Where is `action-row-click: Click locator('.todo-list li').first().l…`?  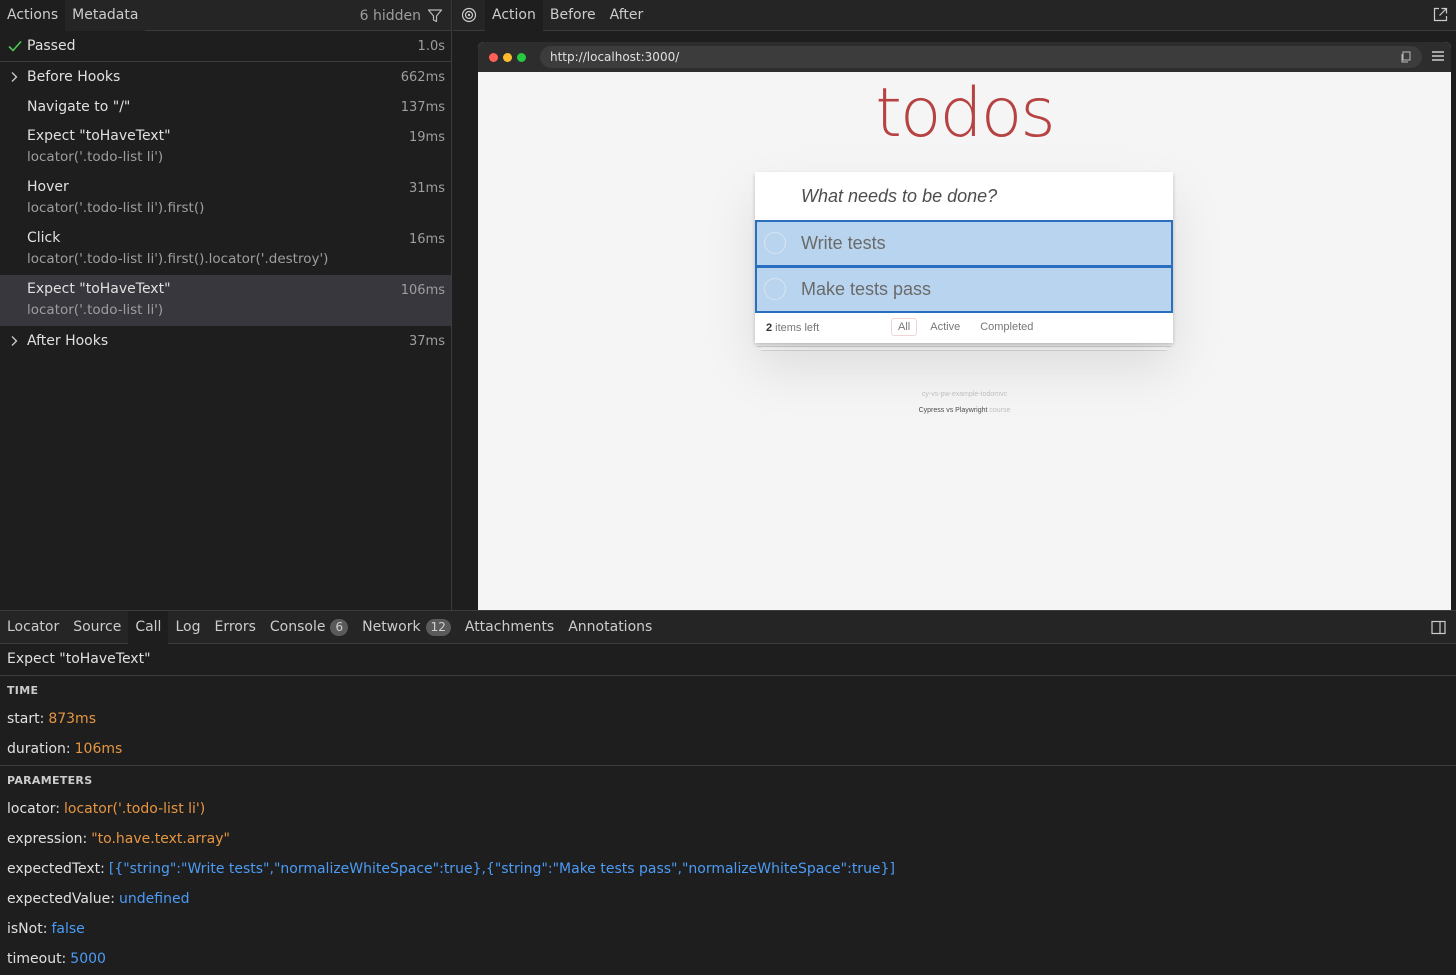 action-row-click: Click locator('.todo-list li').first().l… is located at coordinates (225, 249).